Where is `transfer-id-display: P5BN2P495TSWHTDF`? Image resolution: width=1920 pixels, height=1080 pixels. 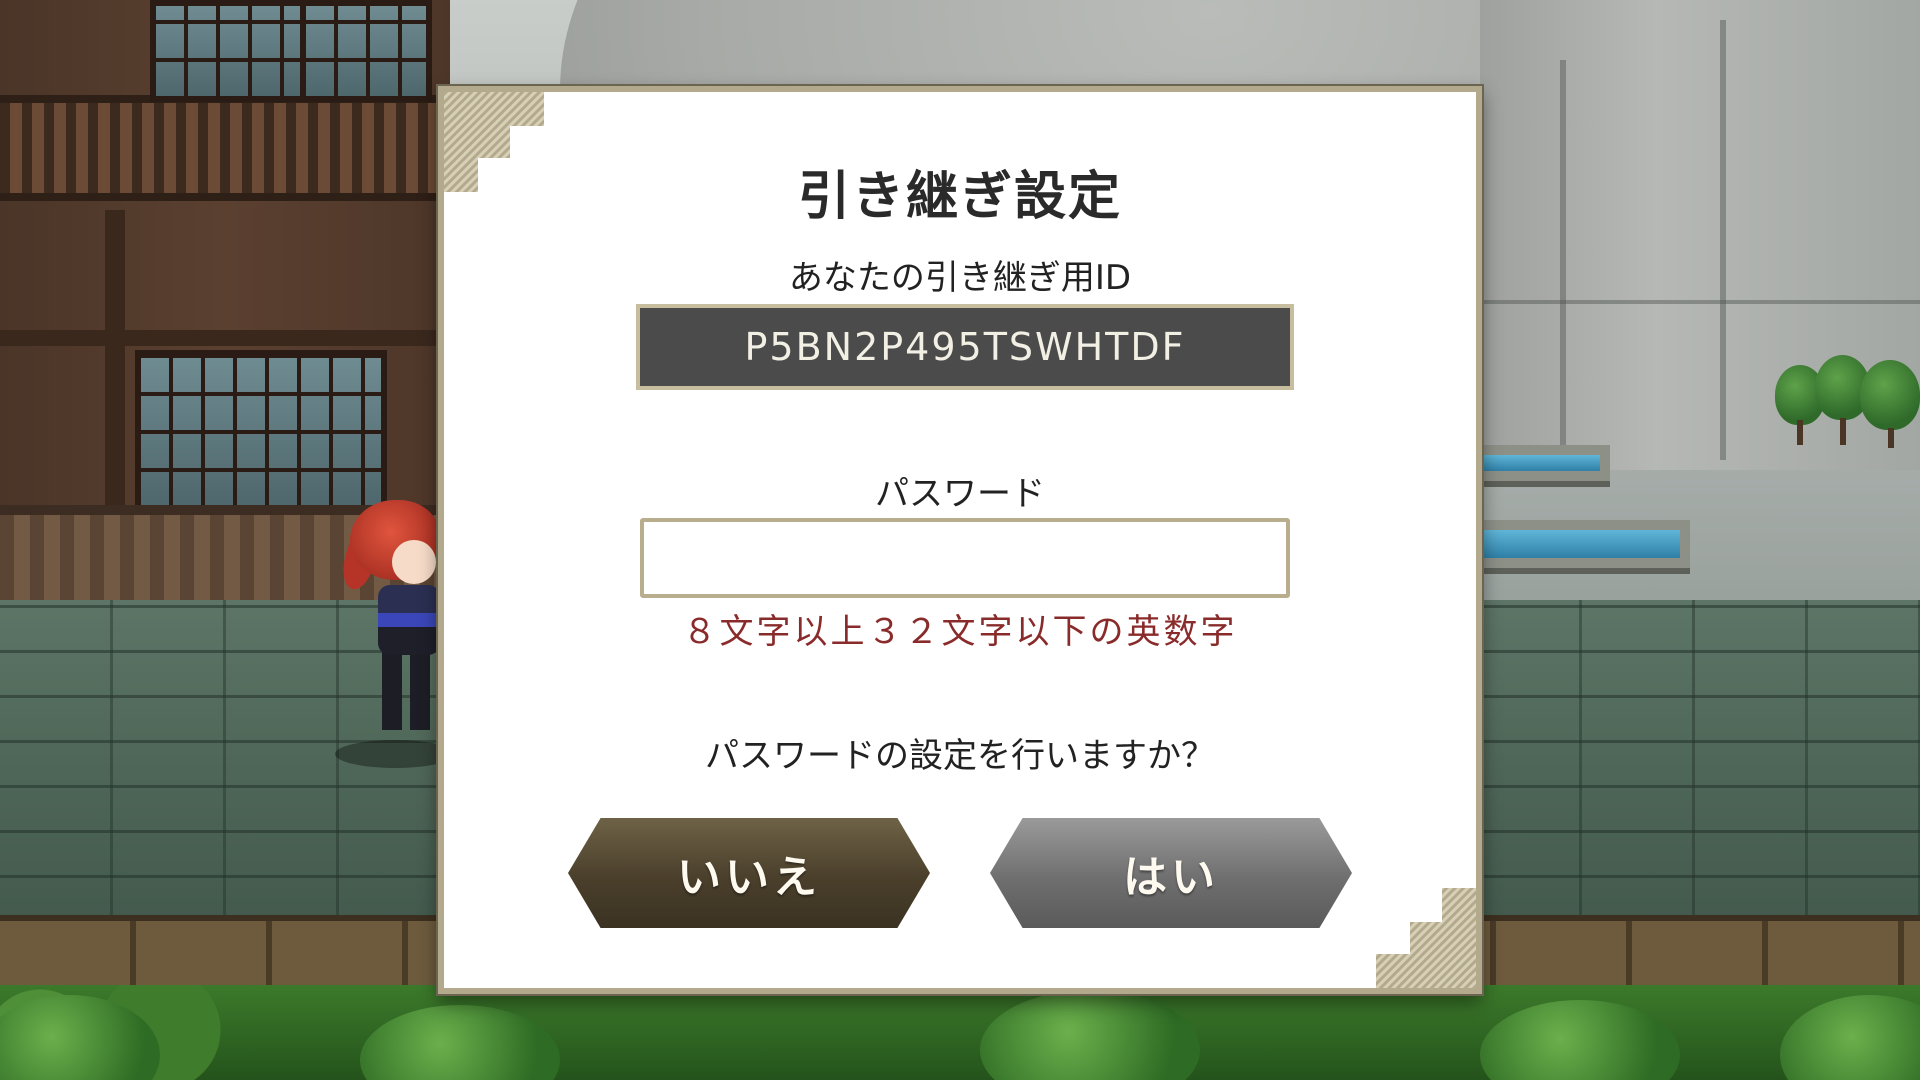
transfer-id-display: P5BN2P495TSWHTDF is located at coordinates (965, 347).